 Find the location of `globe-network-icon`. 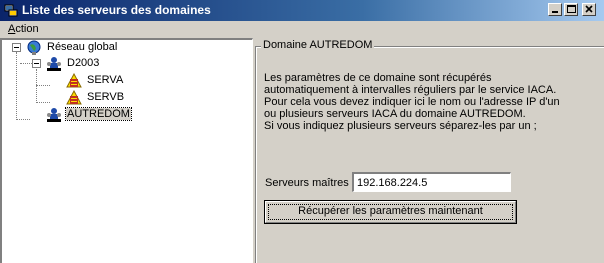

globe-network-icon is located at coordinates (34, 47).